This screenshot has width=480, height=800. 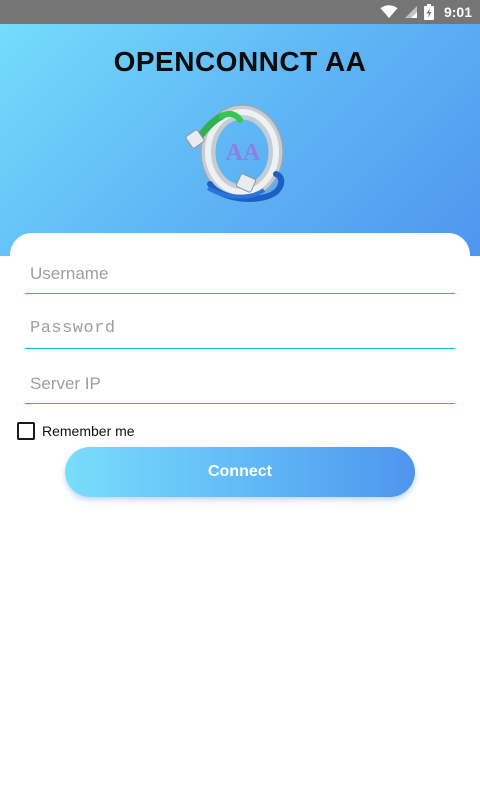 I want to click on status-bar: 9:01, so click(x=240, y=12).